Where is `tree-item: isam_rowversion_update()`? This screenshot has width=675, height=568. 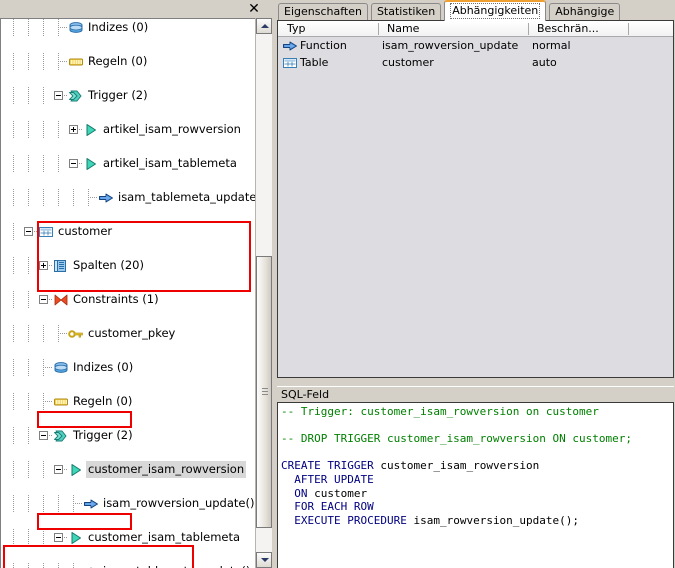 tree-item: isam_rowversion_update() is located at coordinates (128, 503).